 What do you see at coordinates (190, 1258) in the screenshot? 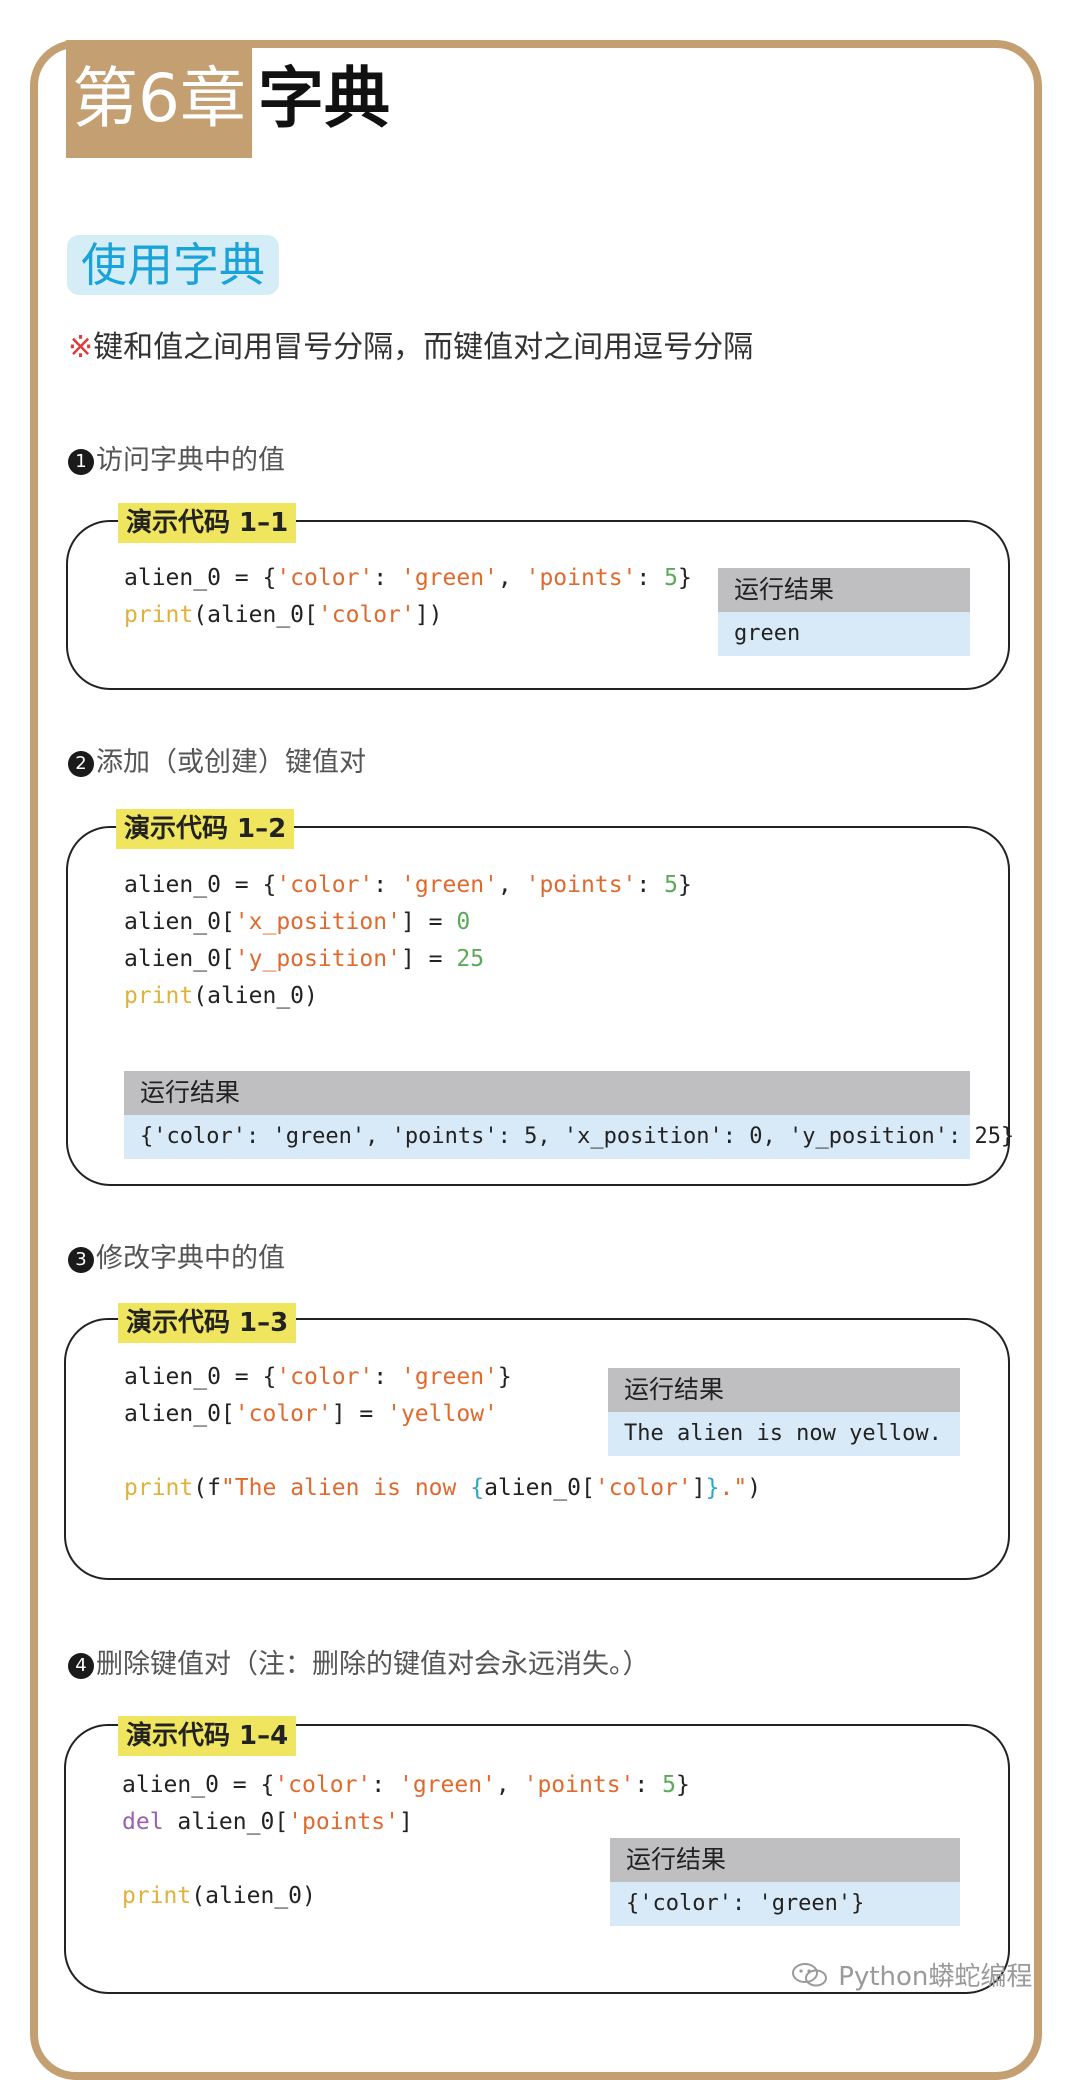
I see `subsection-title-text: 修改字典中的值` at bounding box center [190, 1258].